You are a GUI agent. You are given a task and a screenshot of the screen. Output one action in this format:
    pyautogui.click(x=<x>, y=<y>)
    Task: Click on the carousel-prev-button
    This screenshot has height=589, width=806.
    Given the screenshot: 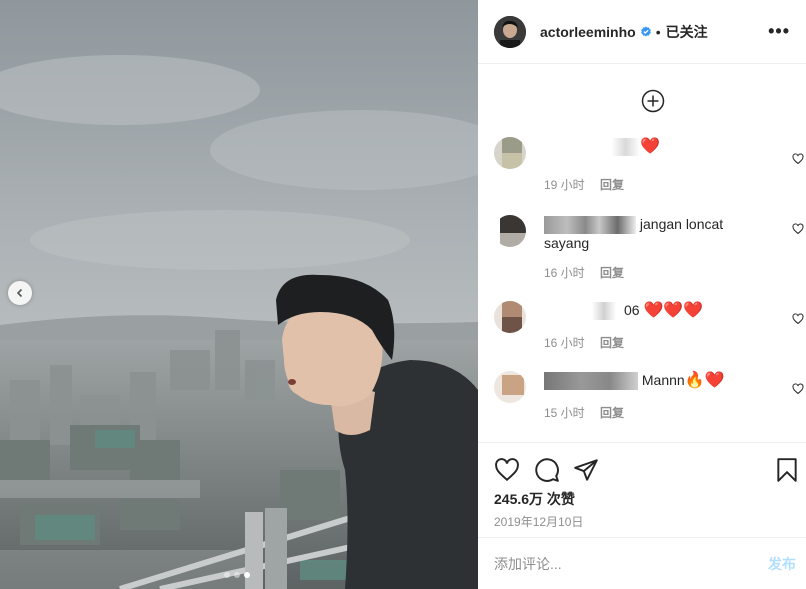 What is the action you would take?
    pyautogui.click(x=20, y=293)
    